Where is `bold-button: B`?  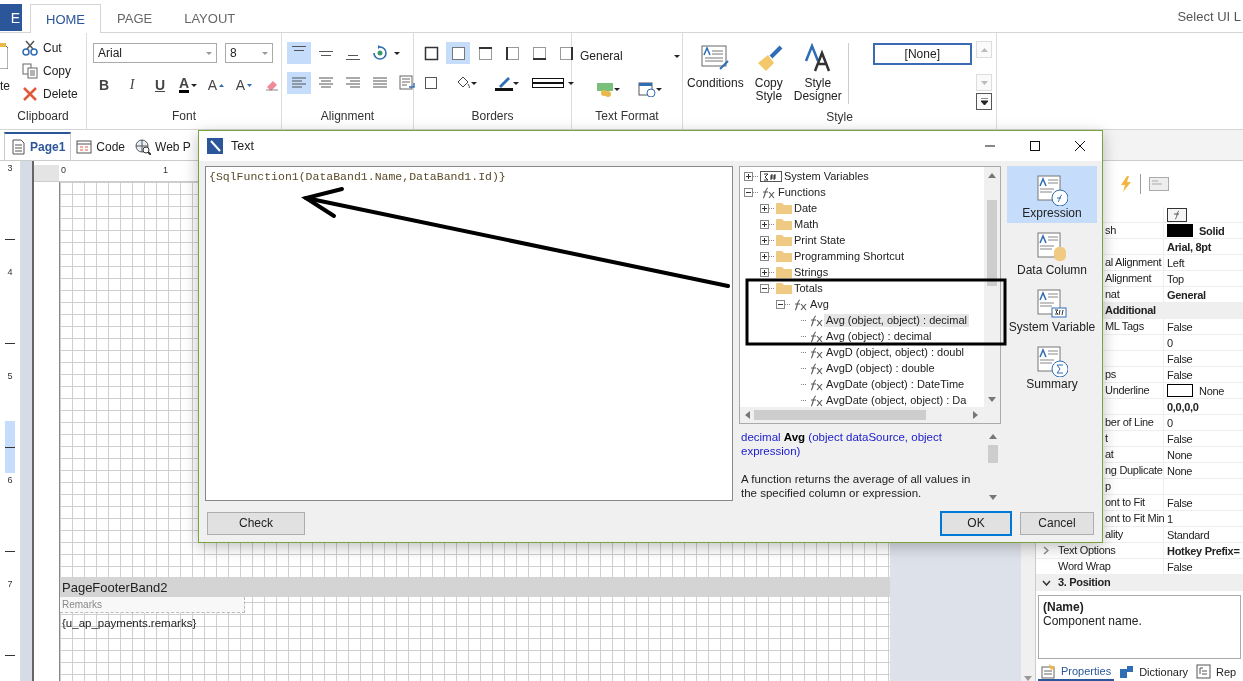 bold-button: B is located at coordinates (104, 85).